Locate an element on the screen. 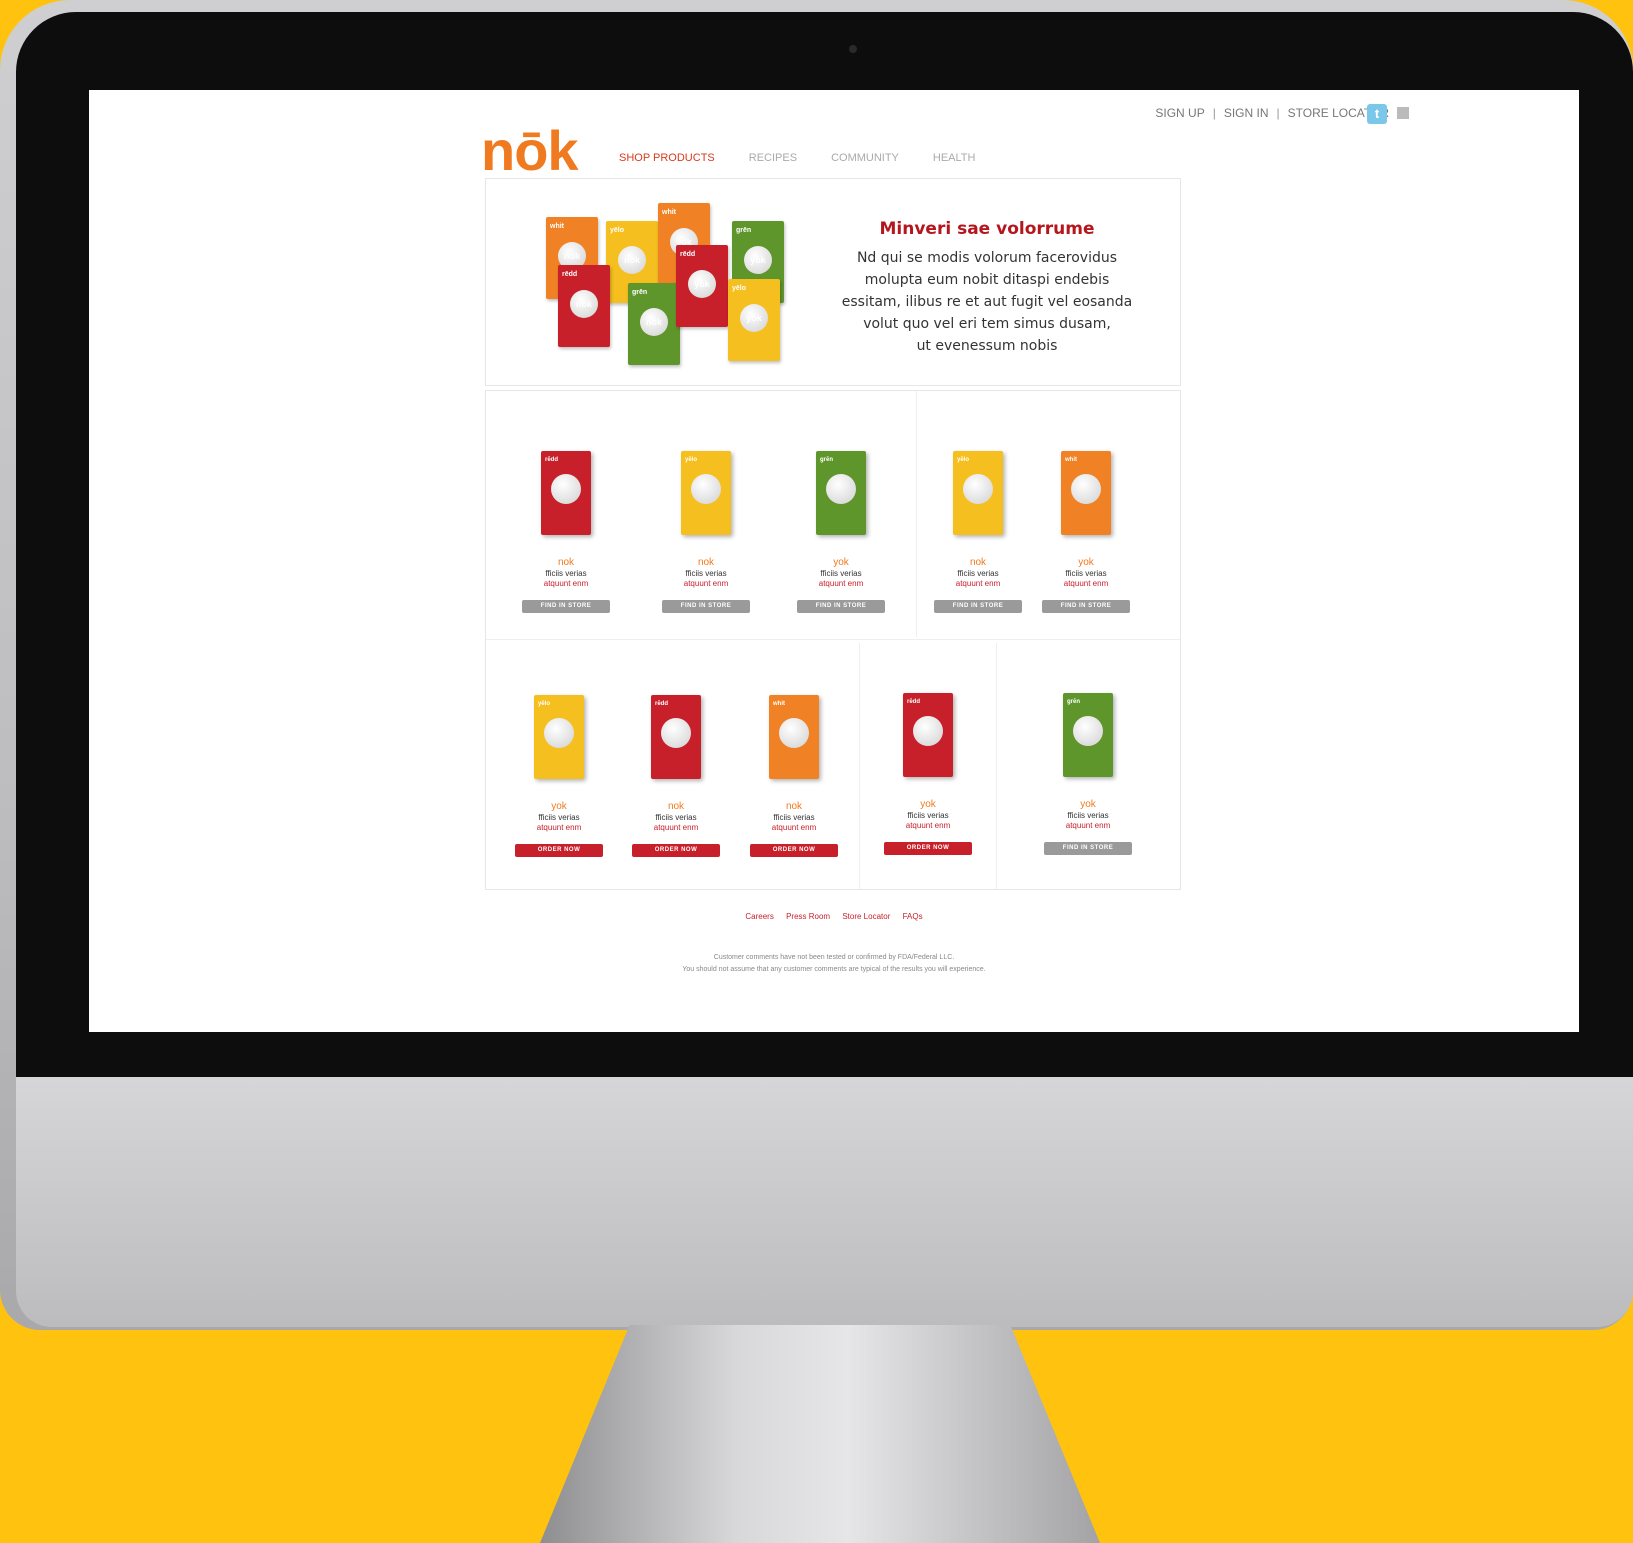 The width and height of the screenshot is (1633, 1543). dropdown-icon is located at coordinates (1403, 113).